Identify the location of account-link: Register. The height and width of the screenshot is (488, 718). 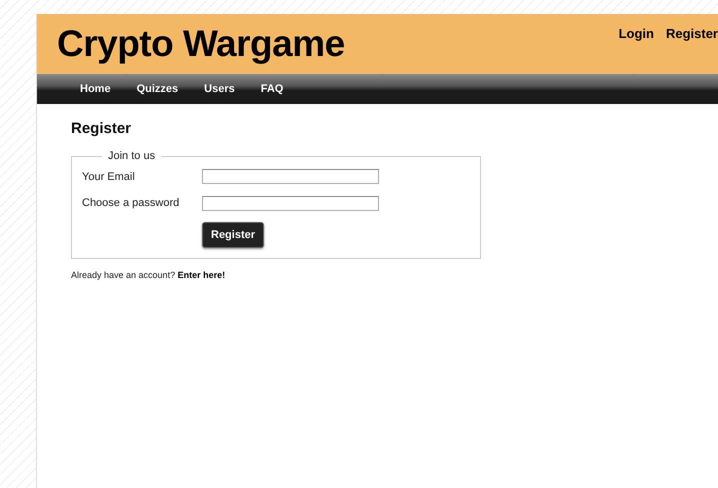
(692, 34).